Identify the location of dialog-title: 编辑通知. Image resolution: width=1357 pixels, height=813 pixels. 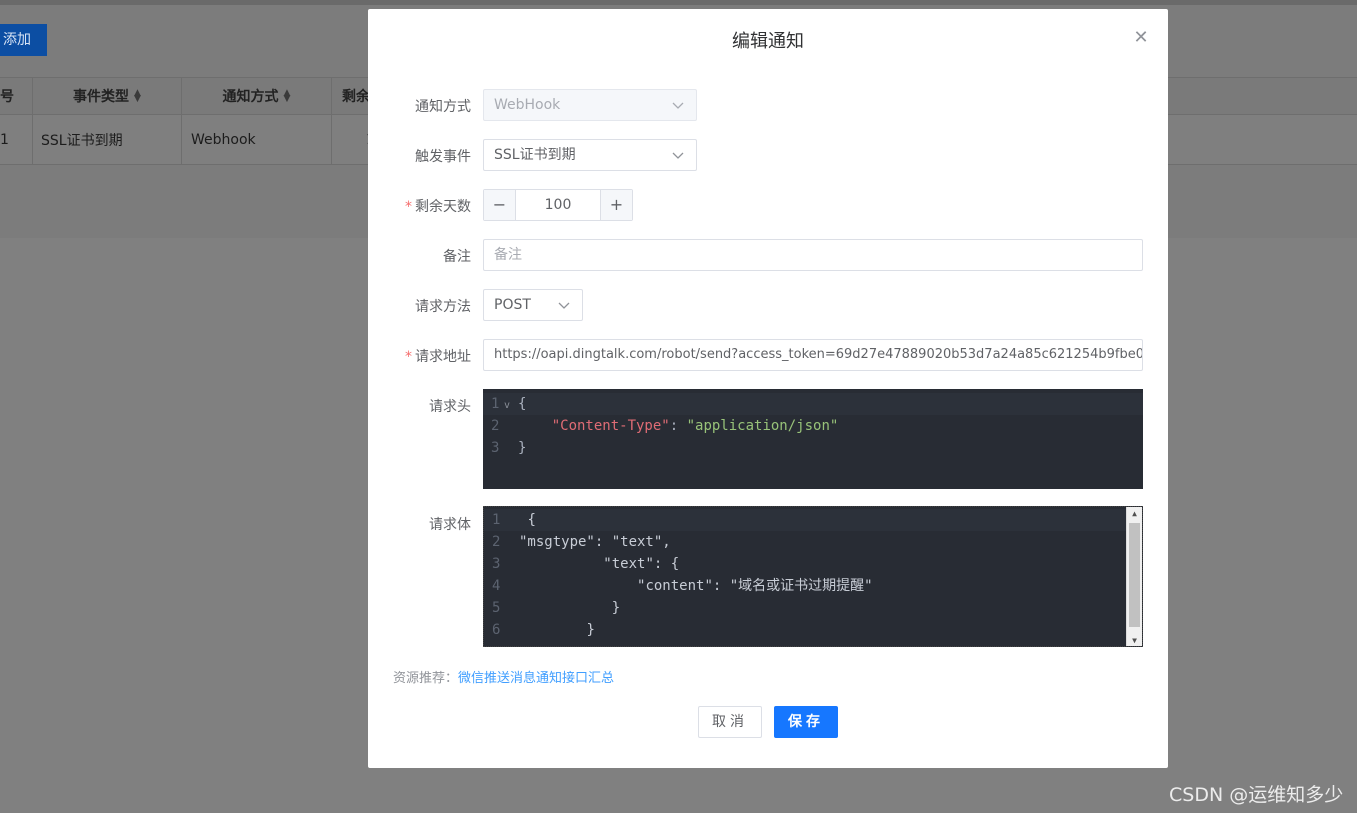
(768, 41).